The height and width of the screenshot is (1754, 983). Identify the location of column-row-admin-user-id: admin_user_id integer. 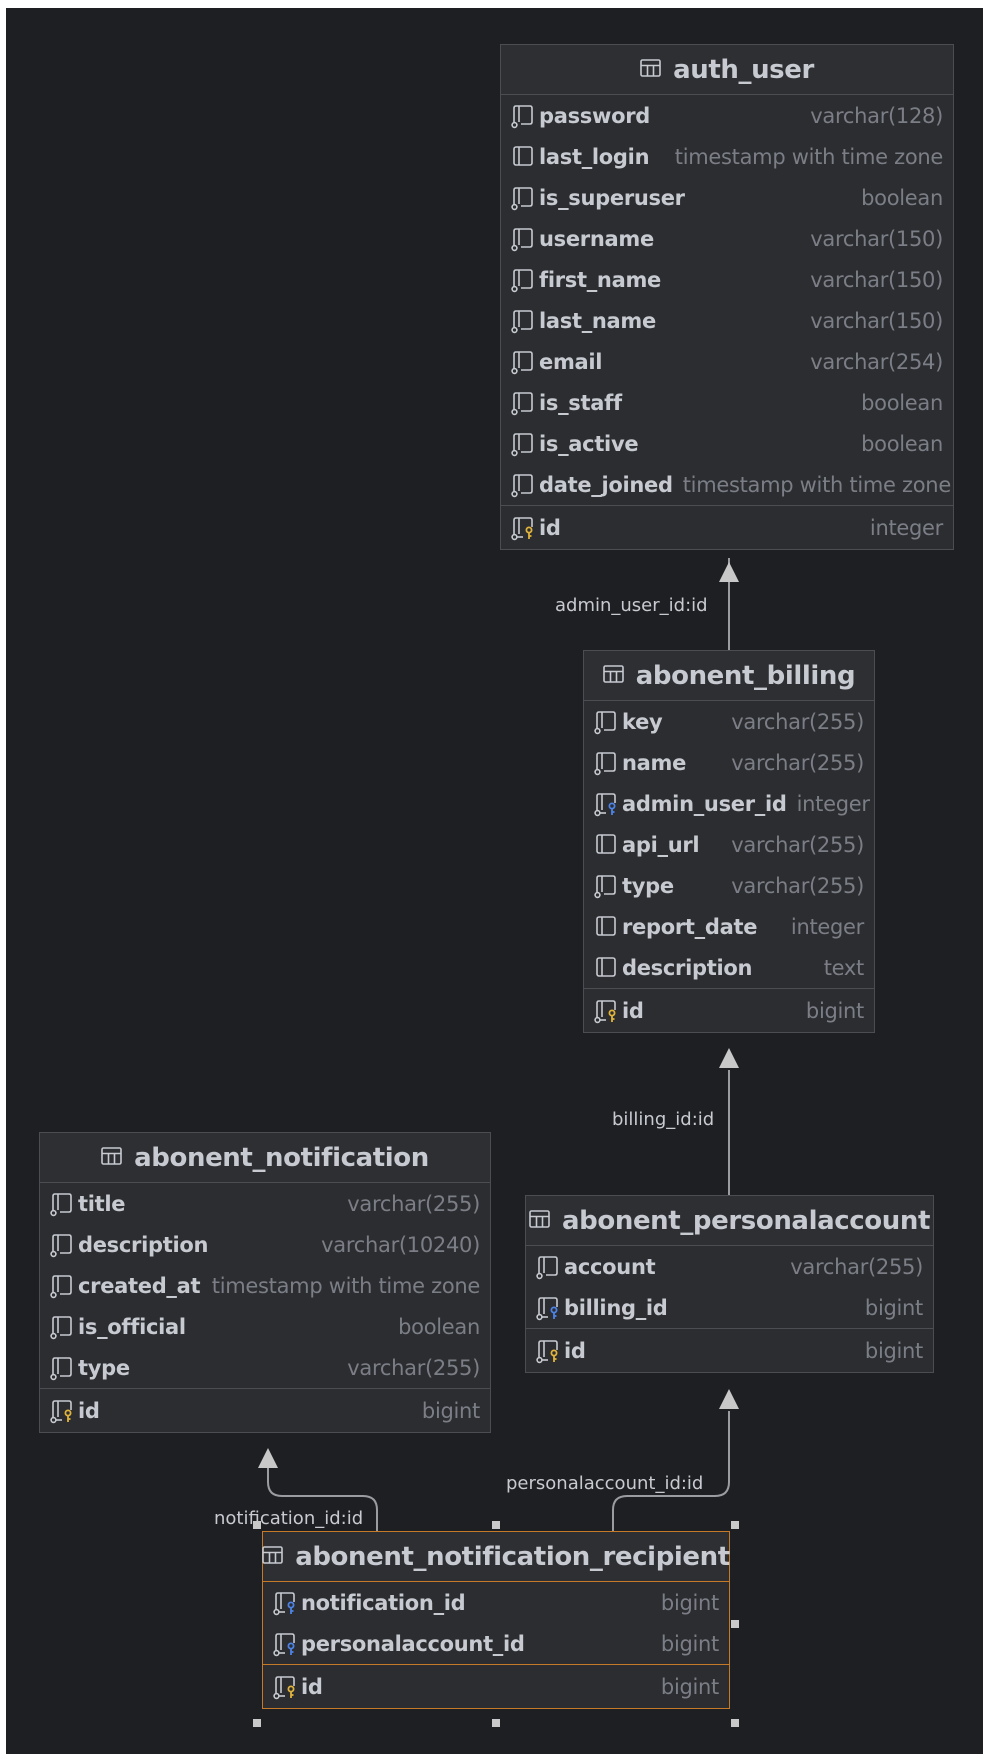
(729, 803).